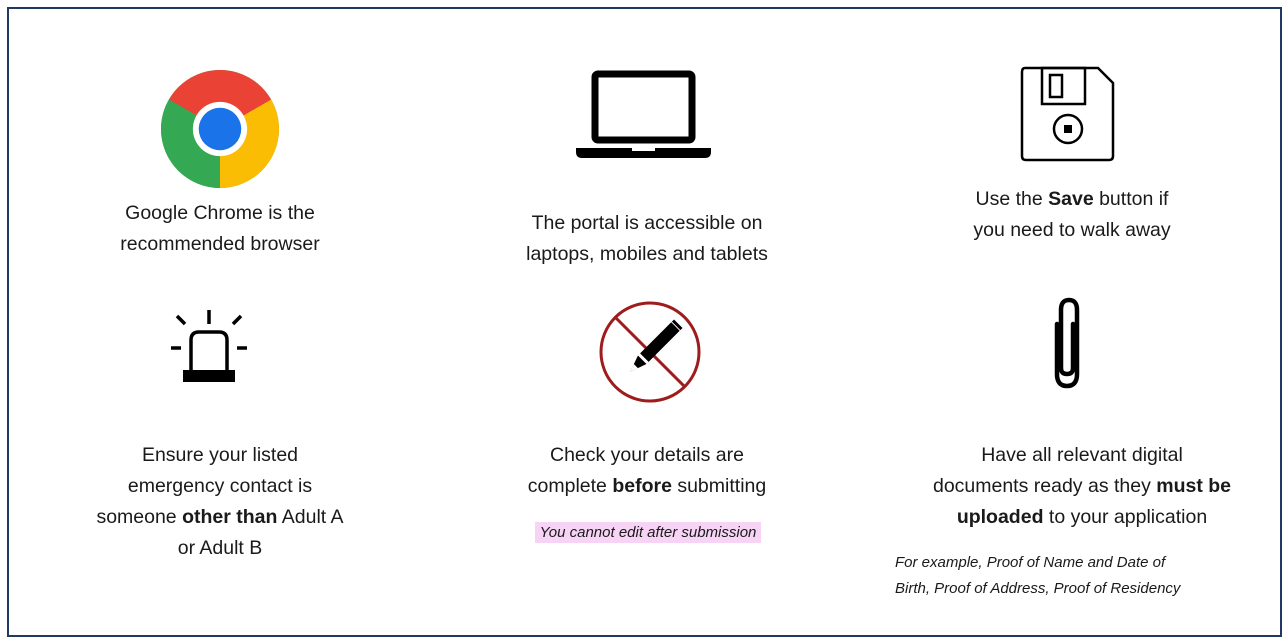  I want to click on save-emphasis: Save, so click(1071, 199).